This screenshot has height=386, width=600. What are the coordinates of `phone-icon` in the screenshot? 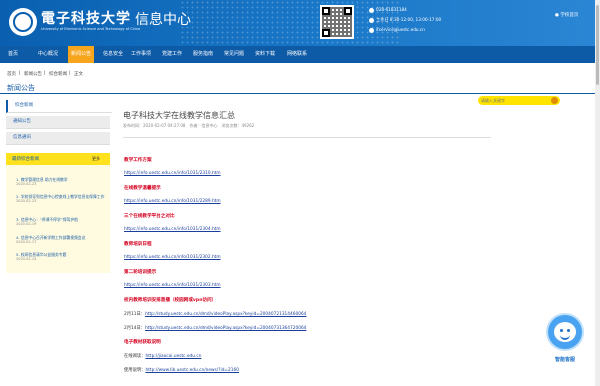 It's located at (371, 10).